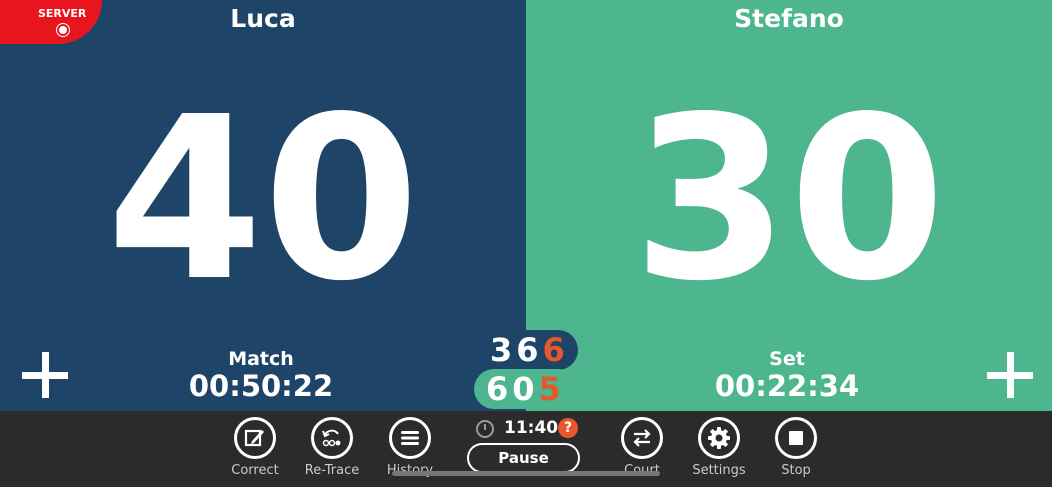  What do you see at coordinates (410, 438) in the screenshot?
I see `menu-icon` at bounding box center [410, 438].